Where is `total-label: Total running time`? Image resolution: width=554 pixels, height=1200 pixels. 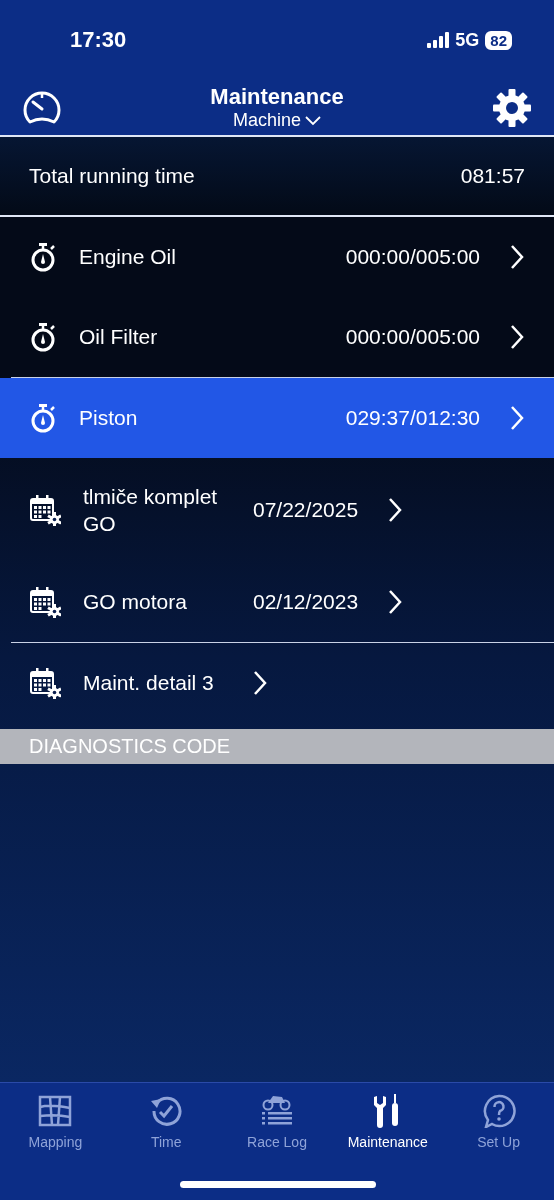 total-label: Total running time is located at coordinates (112, 176).